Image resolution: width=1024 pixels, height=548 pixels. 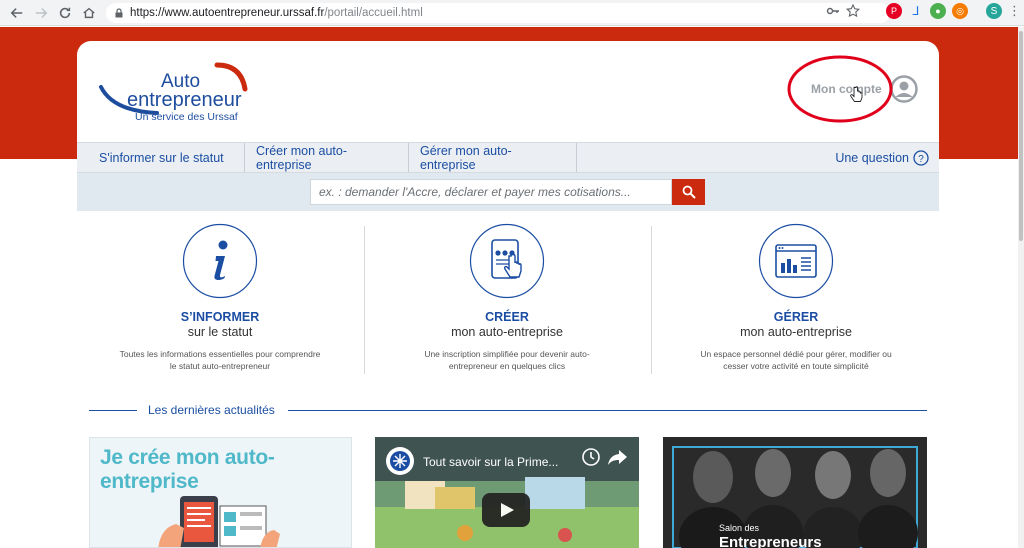 I want to click on salon-label-small: Salon des, so click(x=739, y=528).